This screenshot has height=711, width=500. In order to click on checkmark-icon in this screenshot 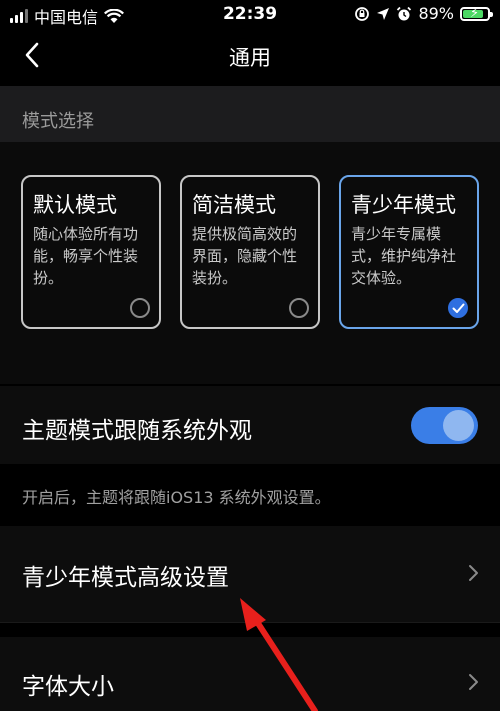, I will do `click(458, 308)`.